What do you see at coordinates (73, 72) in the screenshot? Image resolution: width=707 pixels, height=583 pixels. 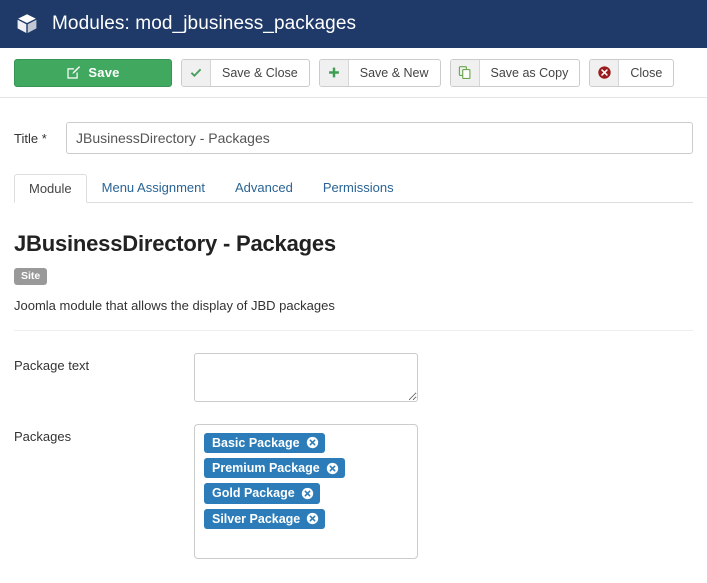 I see `pencil-square-icon` at bounding box center [73, 72].